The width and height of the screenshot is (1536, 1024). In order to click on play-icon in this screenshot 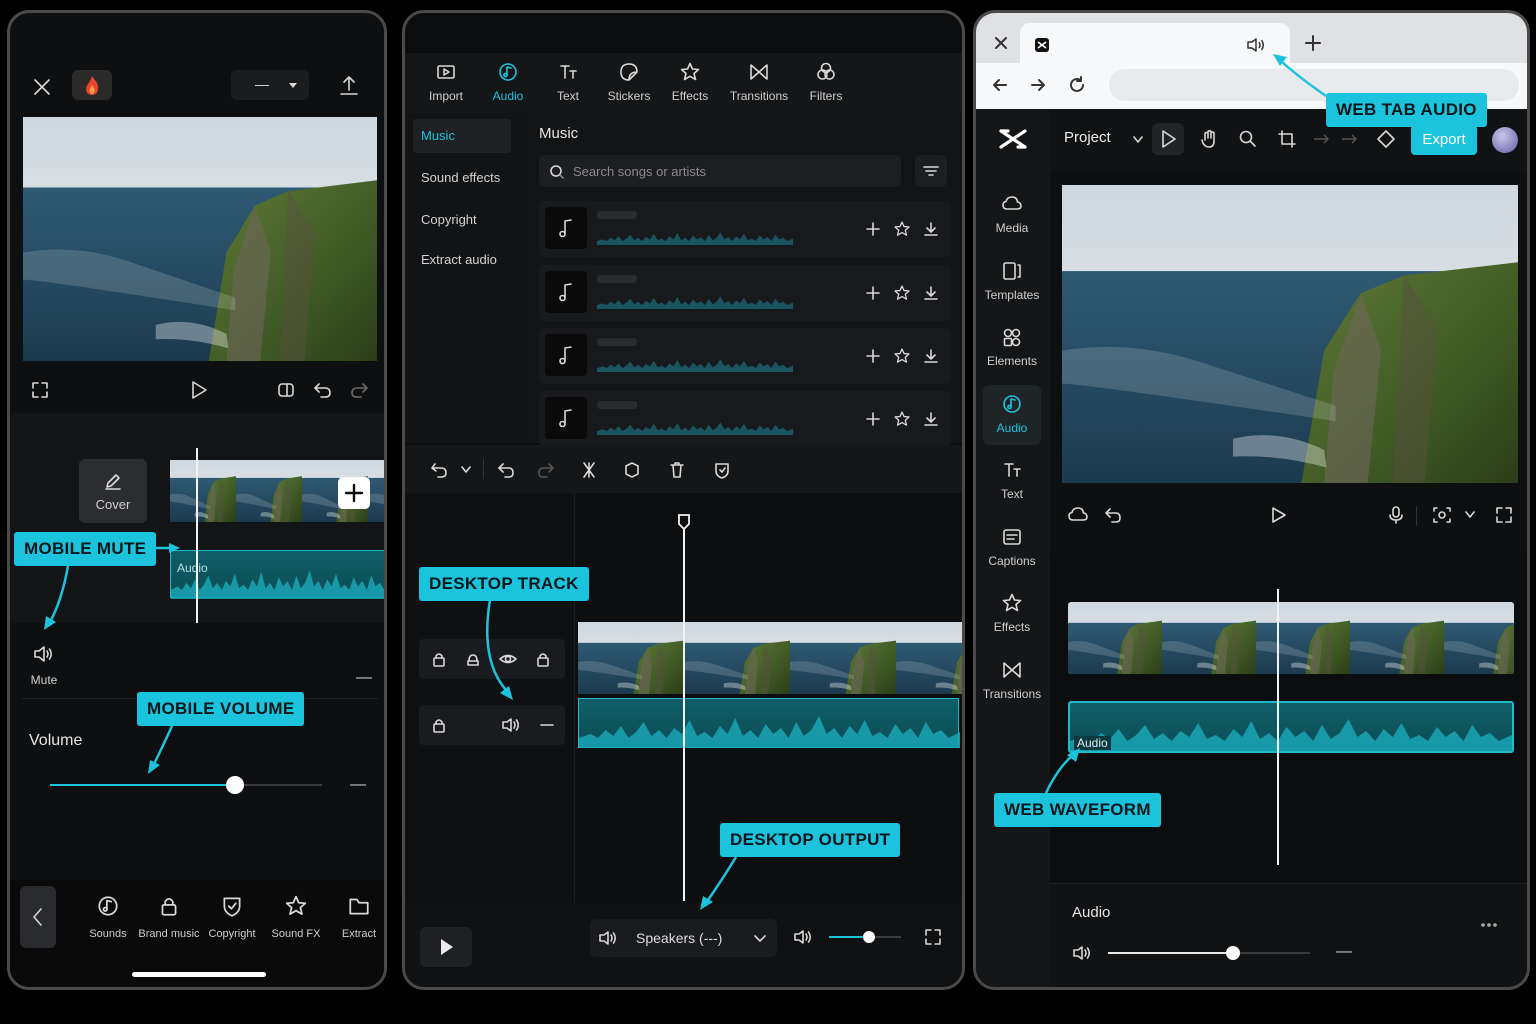, I will do `click(1278, 515)`.